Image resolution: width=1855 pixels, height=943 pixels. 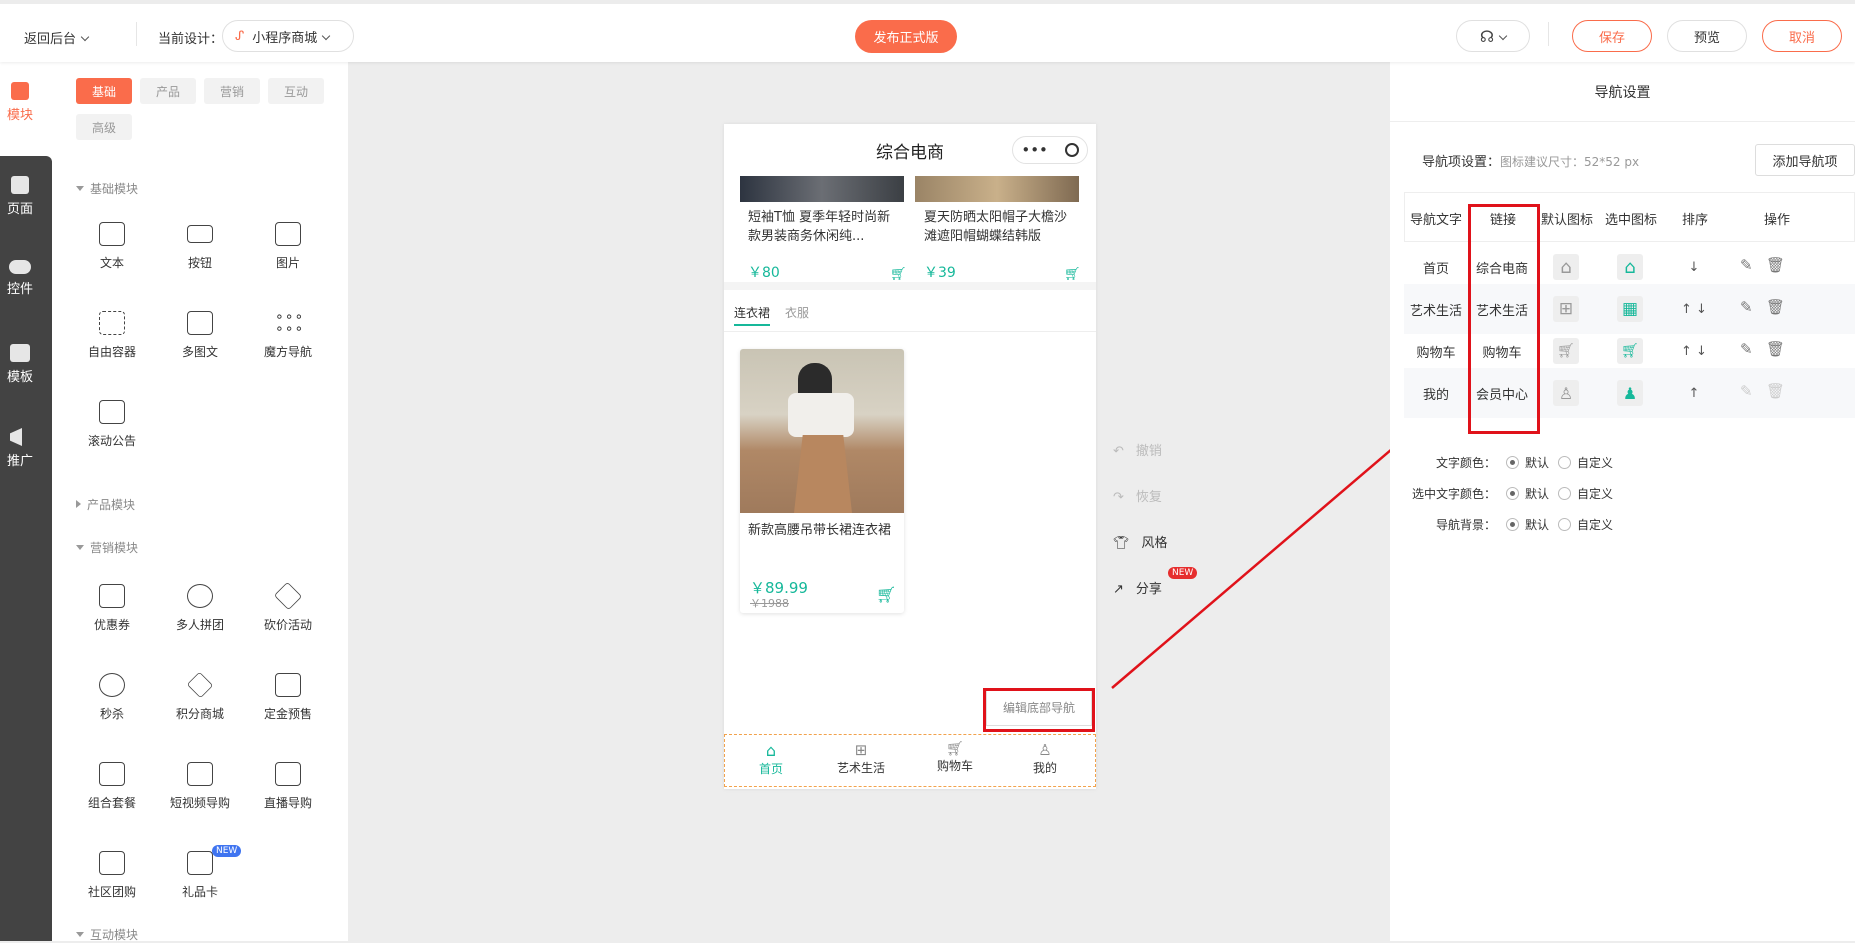 I want to click on bottom-nav-art: ⊞ 艺术生活, so click(x=861, y=758).